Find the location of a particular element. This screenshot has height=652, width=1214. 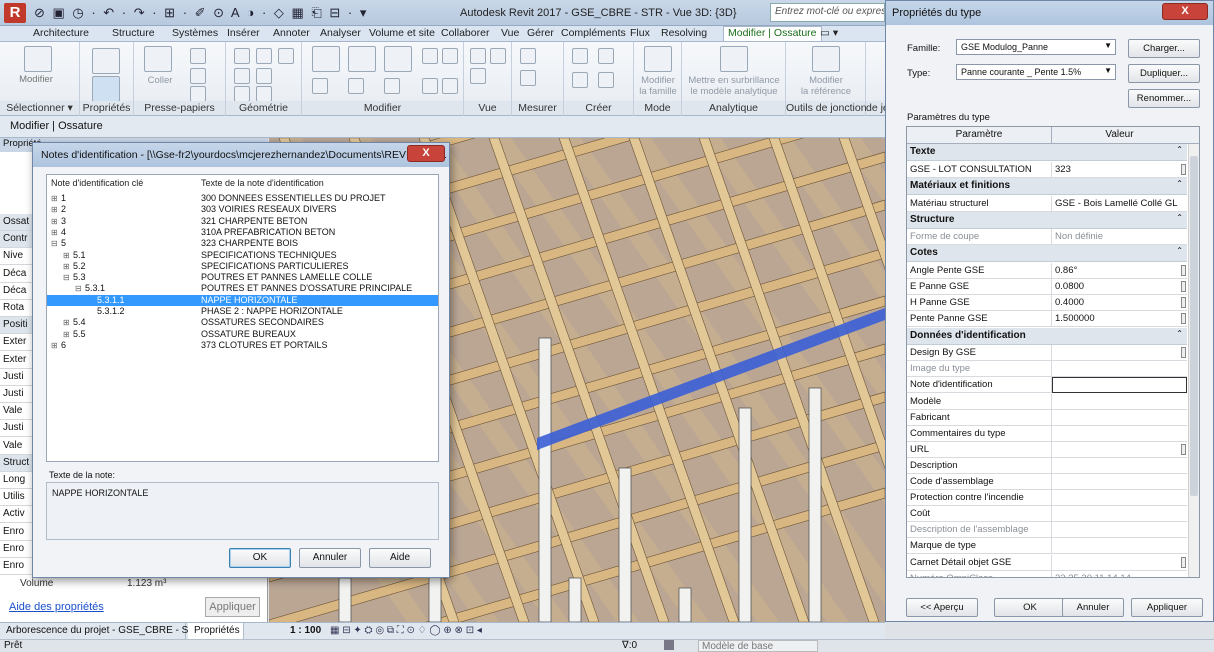

type-properties-icon is located at coordinates (106, 61).